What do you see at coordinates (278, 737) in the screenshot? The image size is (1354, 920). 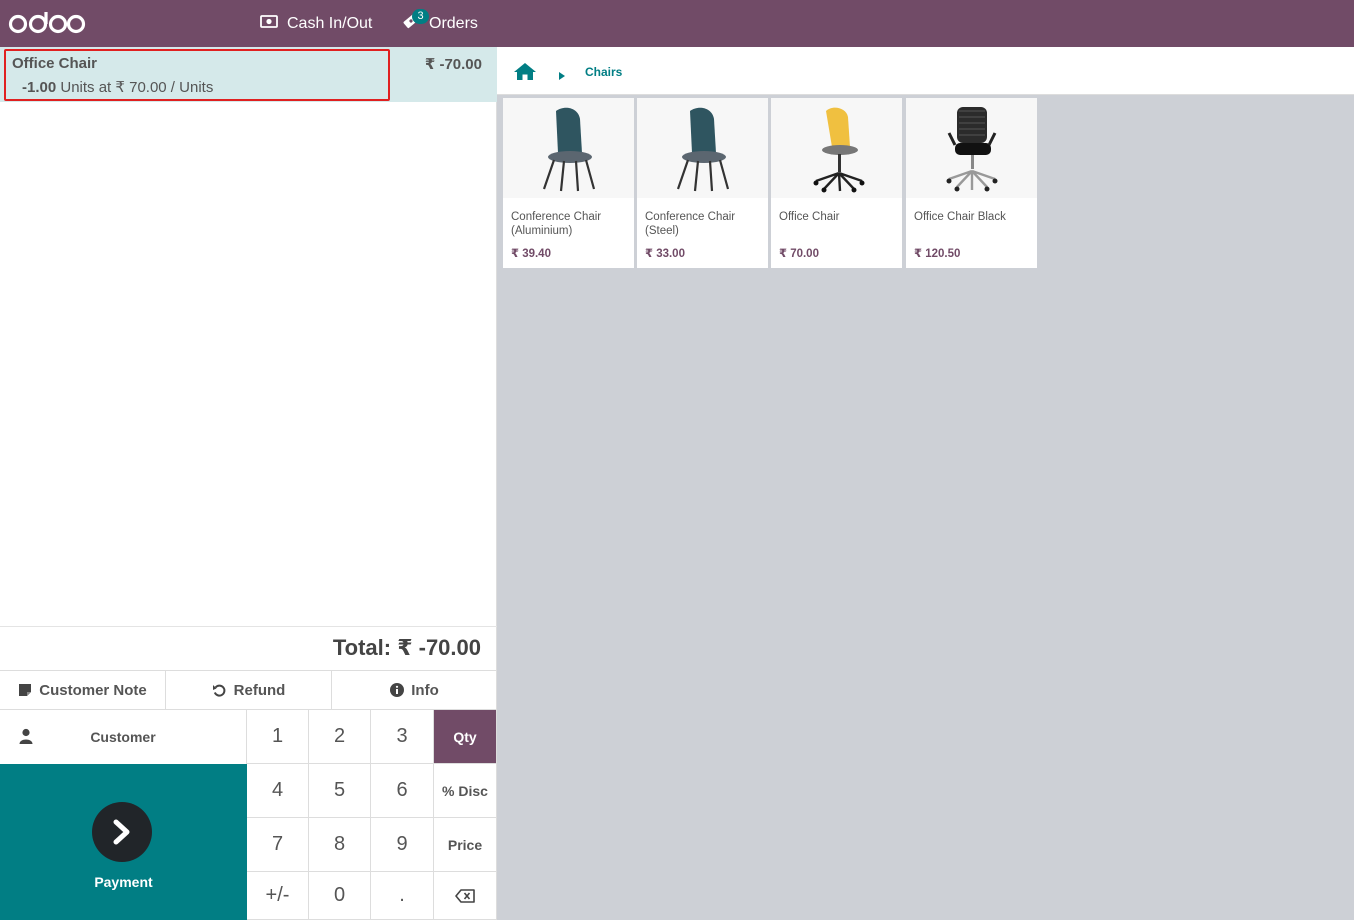 I see `numpad-key-1: 1` at bounding box center [278, 737].